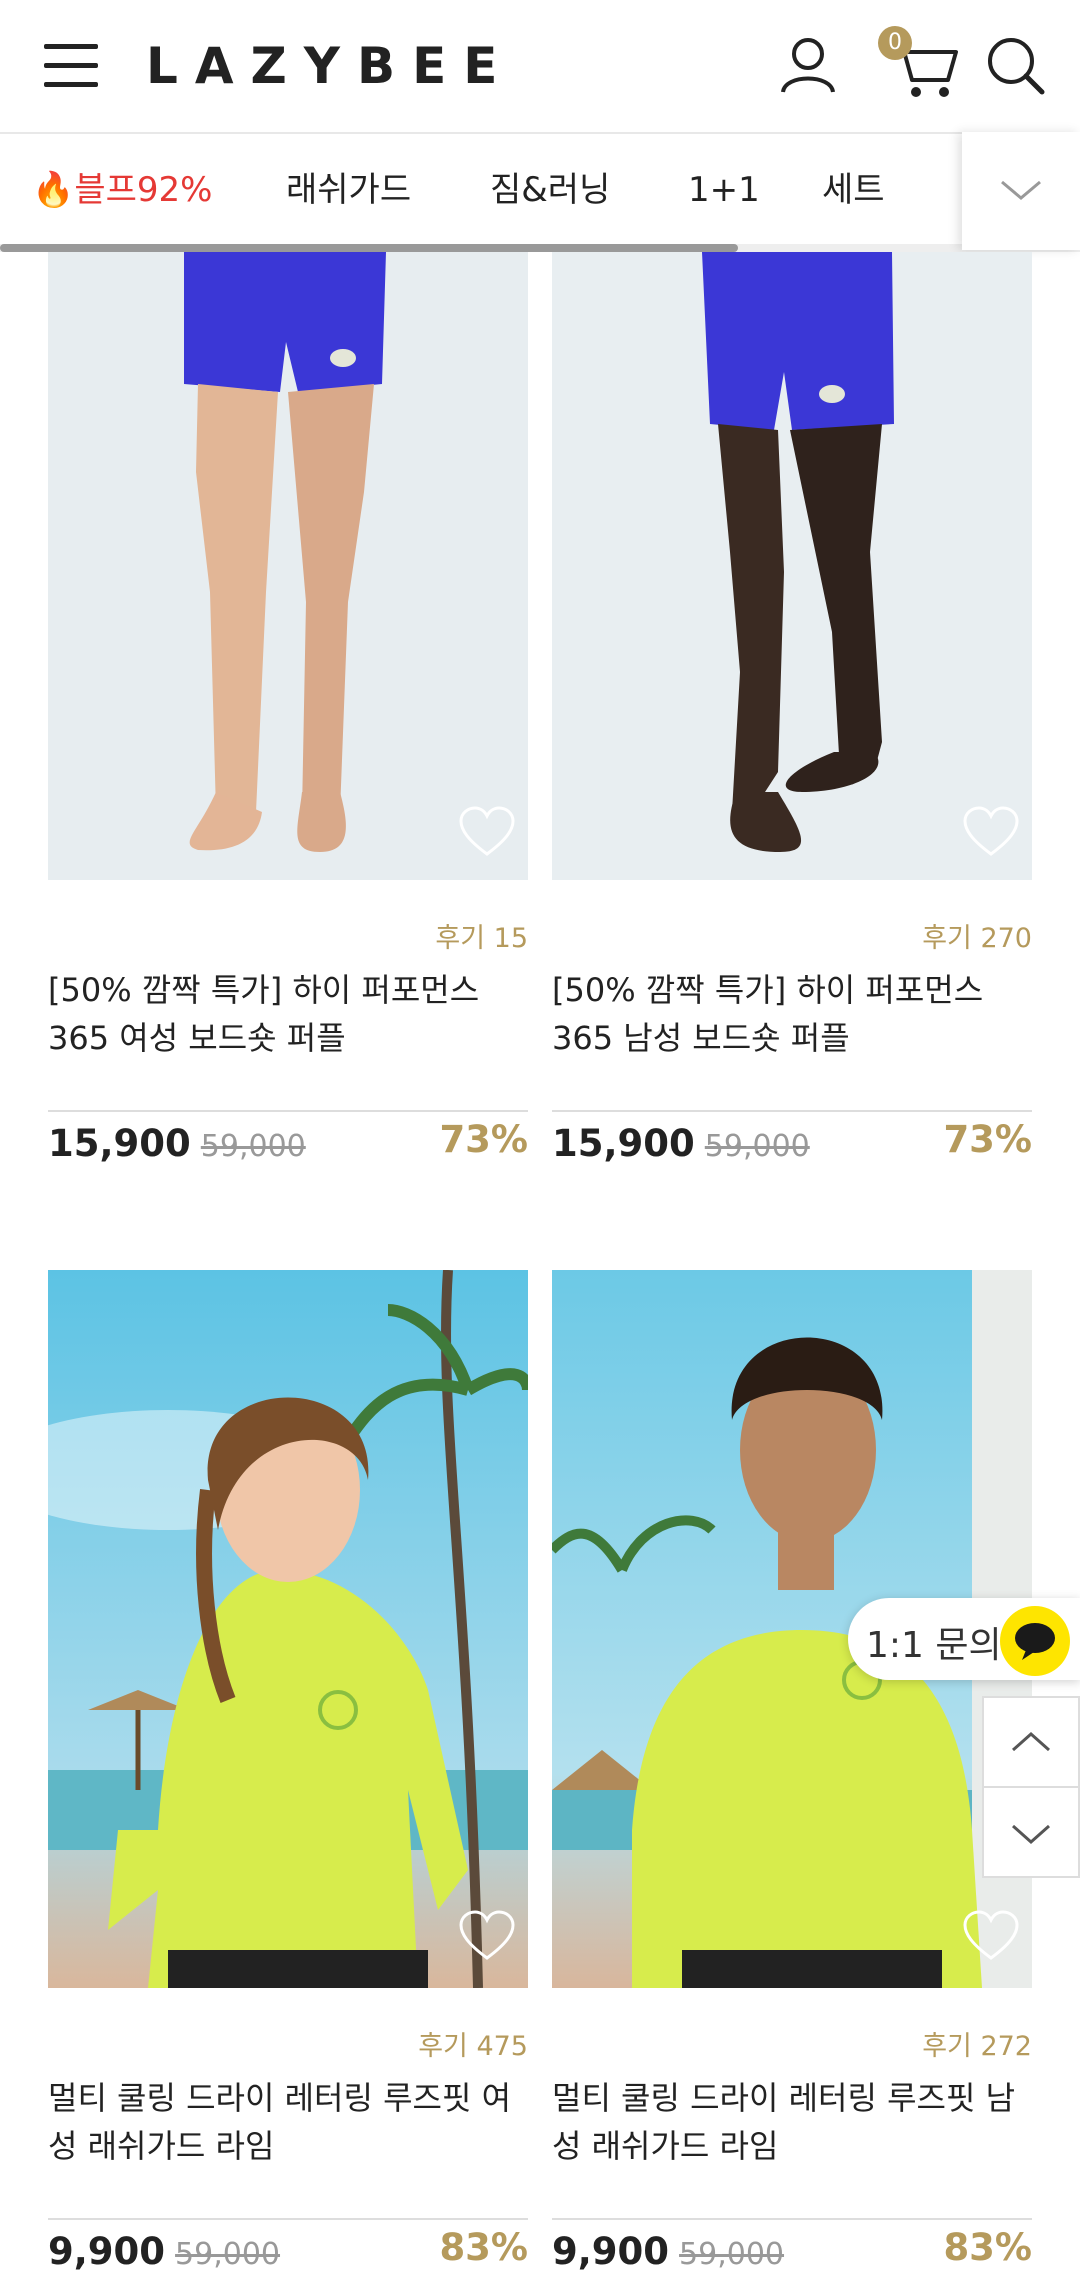 The width and height of the screenshot is (1080, 2284). What do you see at coordinates (724, 190) in the screenshot?
I see `tab-one-plus-one: 1+1` at bounding box center [724, 190].